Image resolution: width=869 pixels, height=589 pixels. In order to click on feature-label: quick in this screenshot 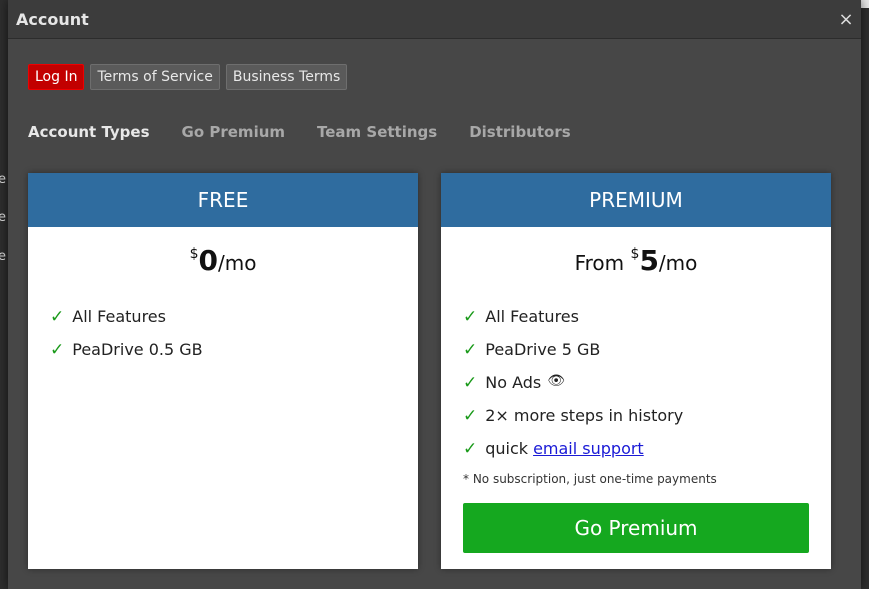, I will do `click(507, 448)`.